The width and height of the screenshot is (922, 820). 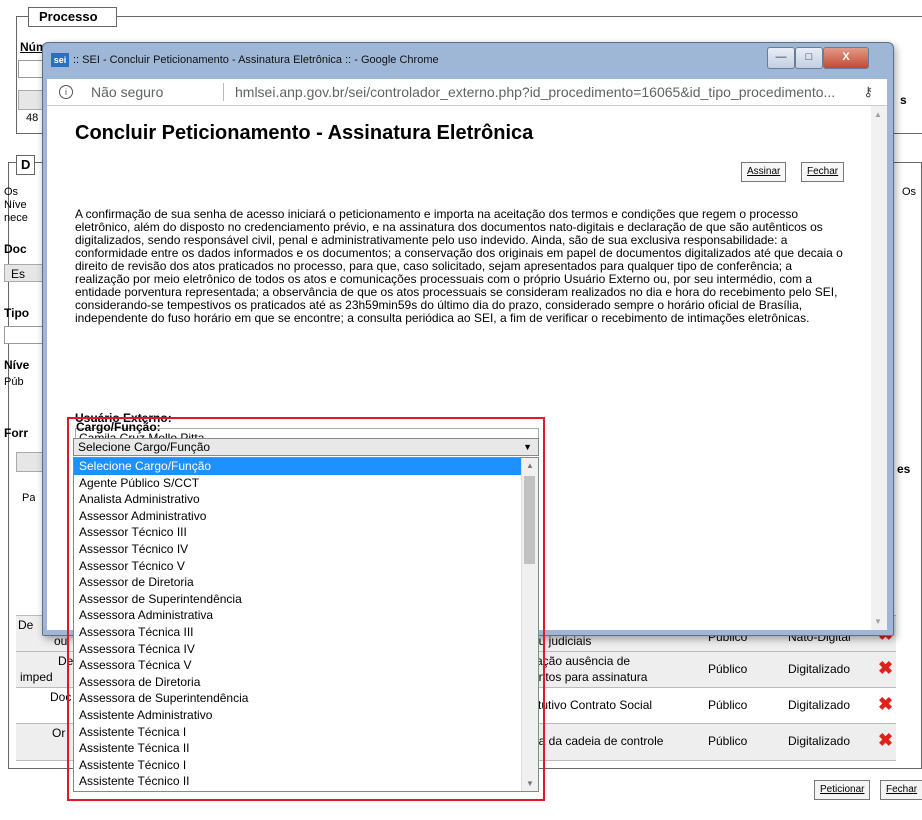 What do you see at coordinates (26, 165) in the screenshot?
I see `legend-documentos: D` at bounding box center [26, 165].